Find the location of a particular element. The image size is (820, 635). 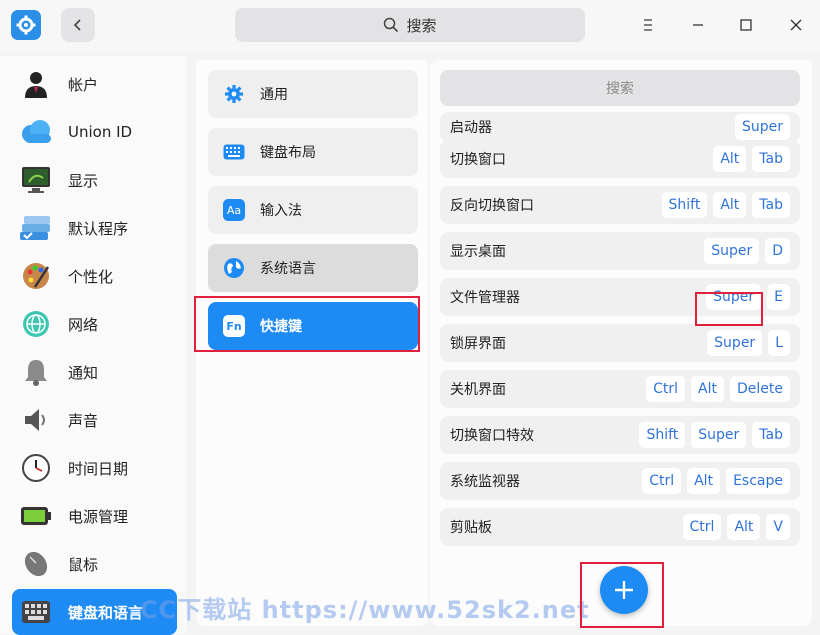

shortcut-search-placeholder: 搜索 is located at coordinates (620, 89).